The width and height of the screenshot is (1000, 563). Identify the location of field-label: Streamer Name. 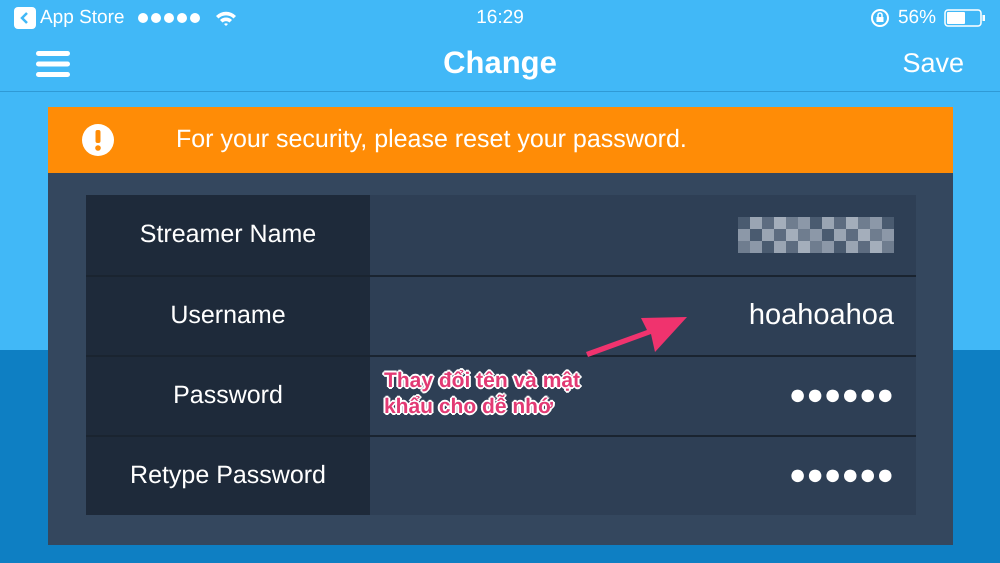
(228, 235).